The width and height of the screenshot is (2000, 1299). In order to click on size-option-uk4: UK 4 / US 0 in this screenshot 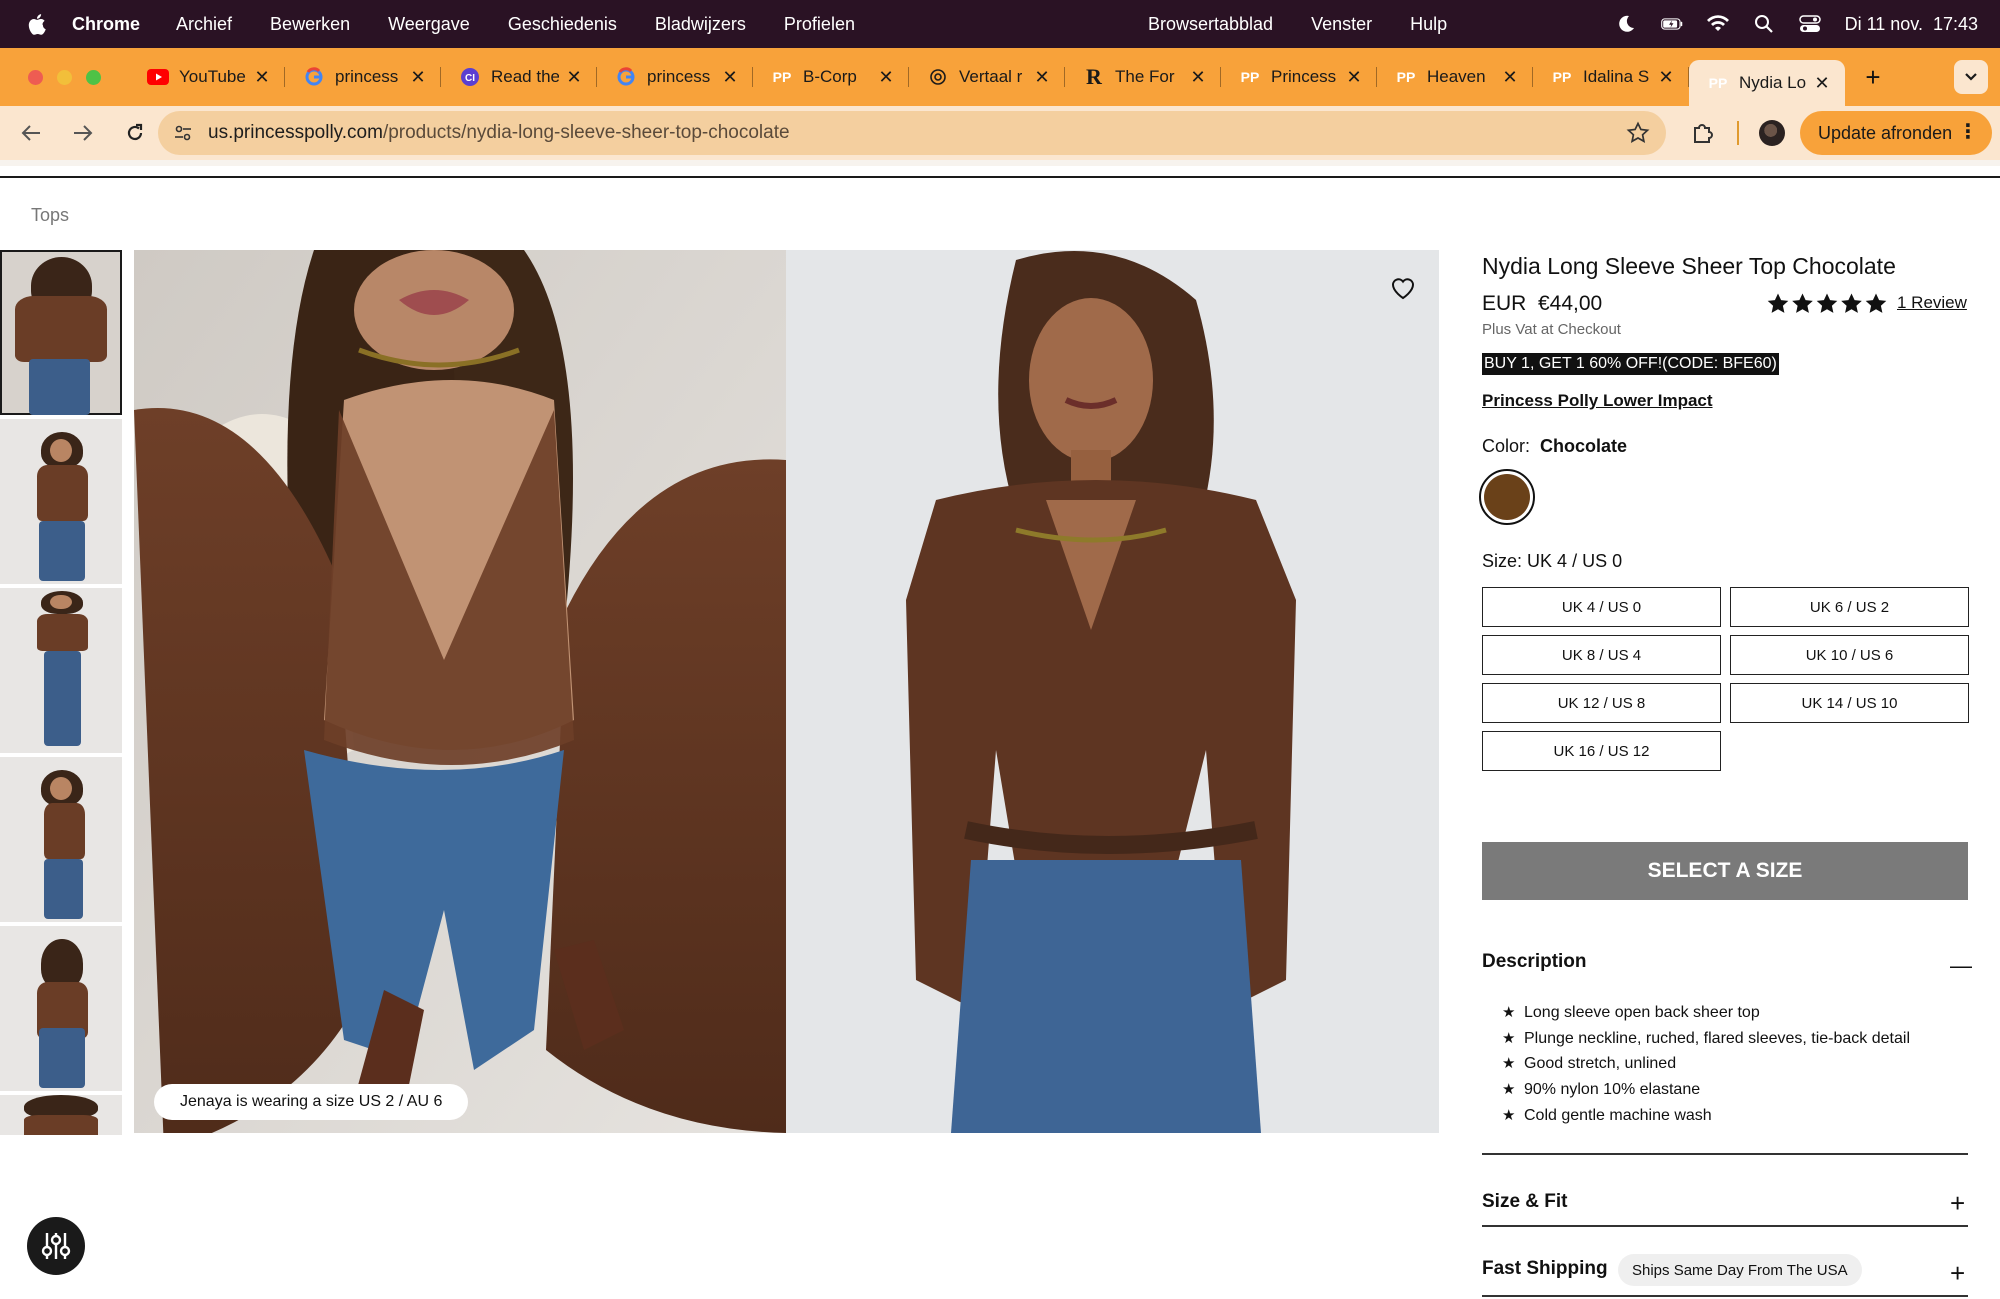, I will do `click(1601, 607)`.